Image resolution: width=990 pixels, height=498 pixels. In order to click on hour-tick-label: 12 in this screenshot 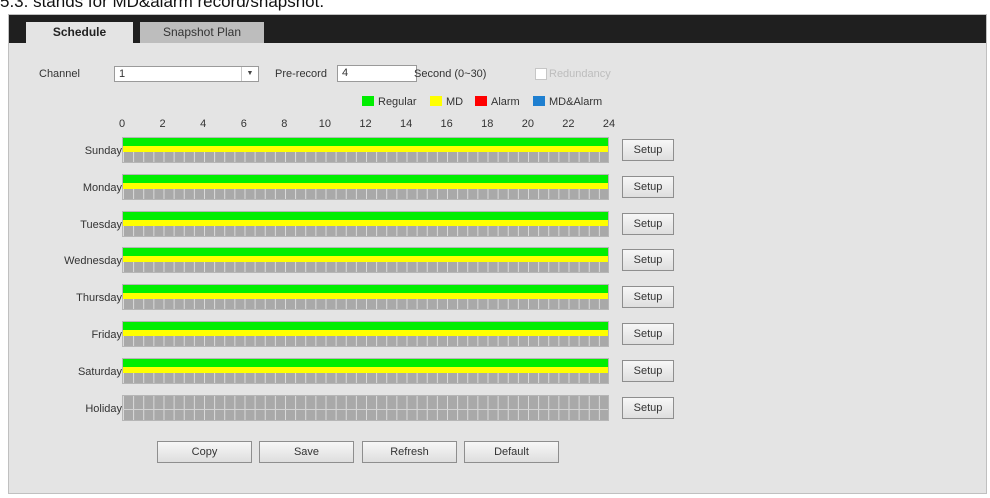, I will do `click(365, 124)`.